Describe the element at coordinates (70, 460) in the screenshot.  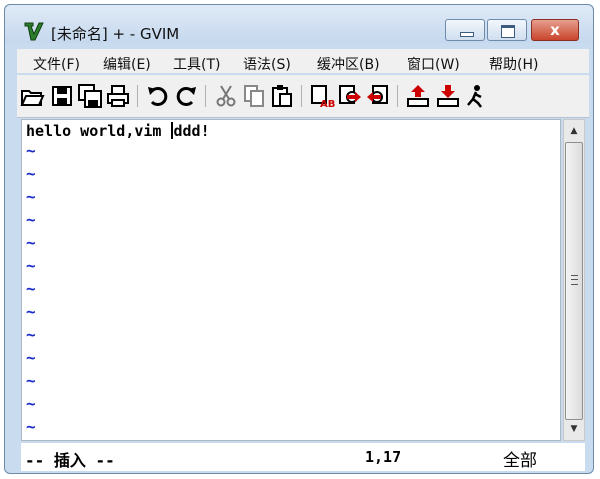
I see `mode-indicator: -- 插入 --` at that location.